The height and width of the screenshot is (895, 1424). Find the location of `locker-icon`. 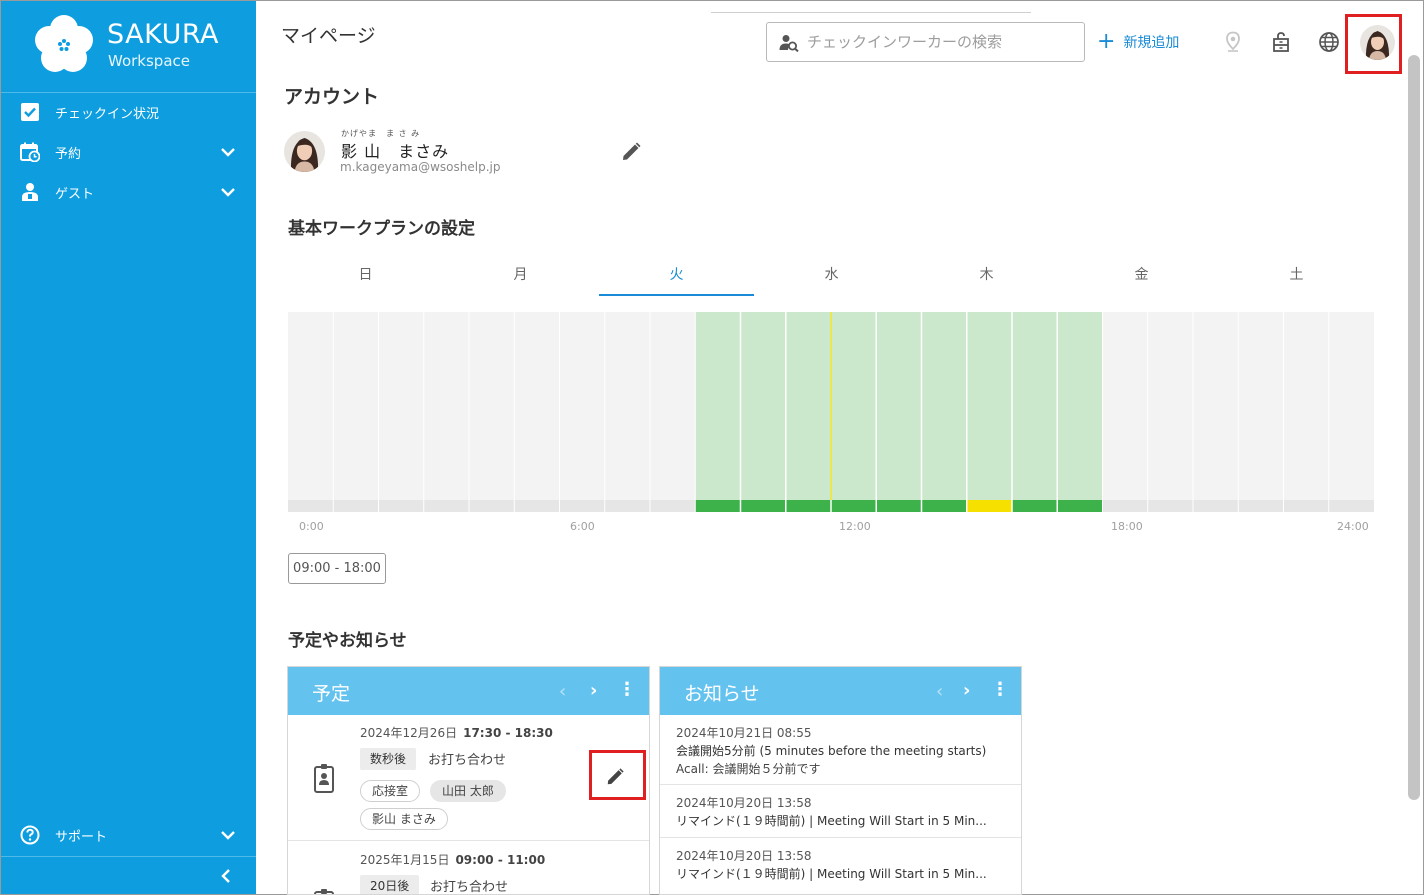

locker-icon is located at coordinates (1281, 42).